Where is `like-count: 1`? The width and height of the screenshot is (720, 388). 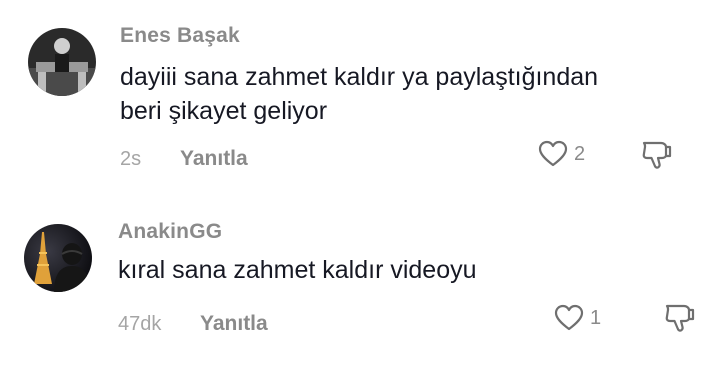 like-count: 1 is located at coordinates (596, 317).